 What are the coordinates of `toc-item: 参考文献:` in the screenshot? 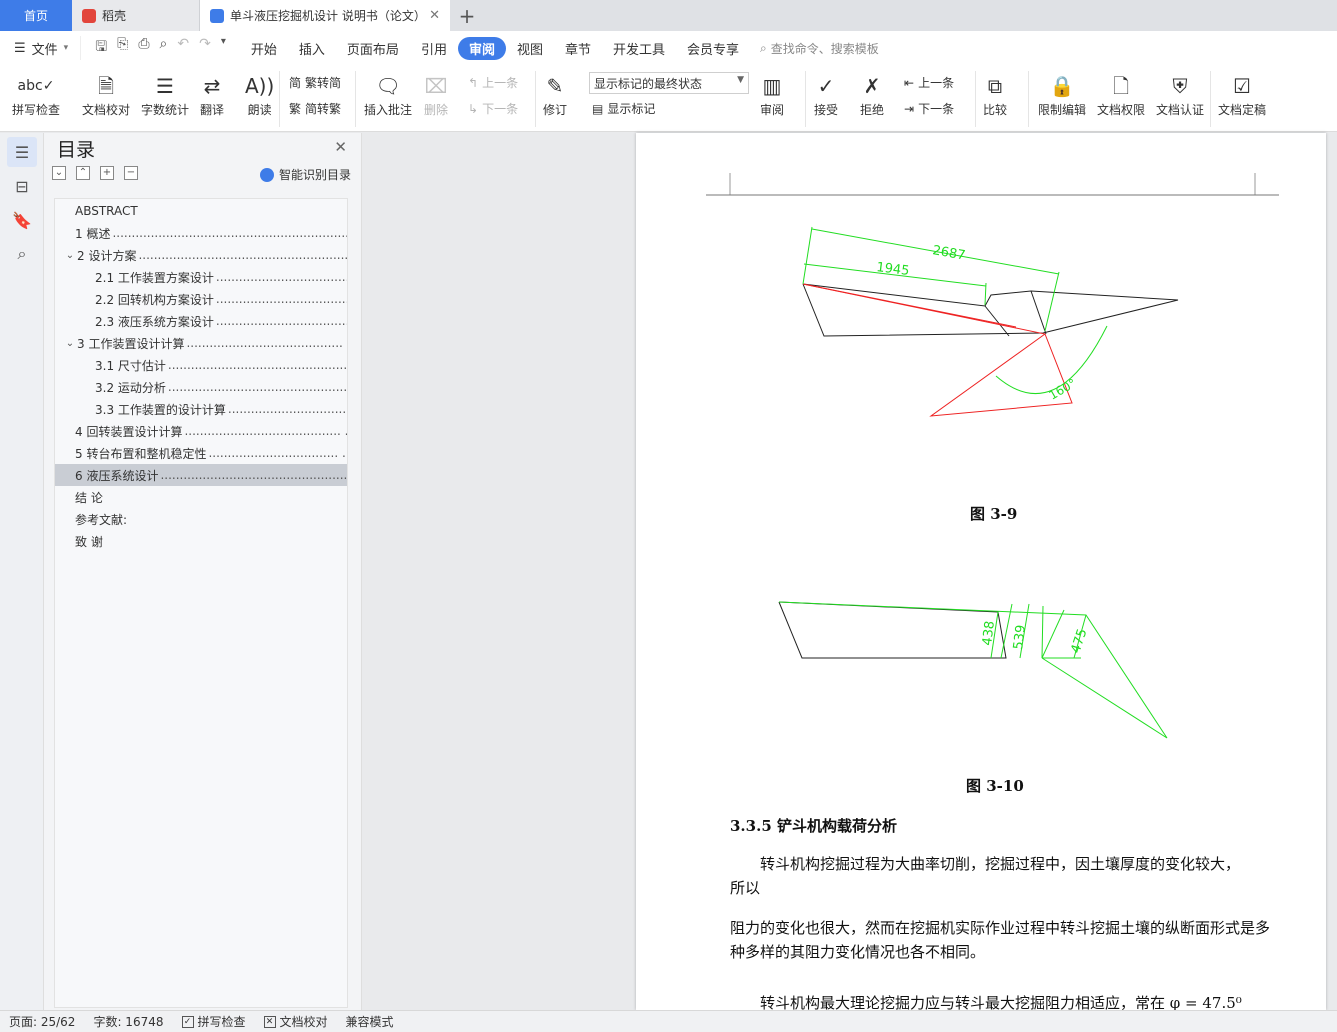 It's located at (201, 519).